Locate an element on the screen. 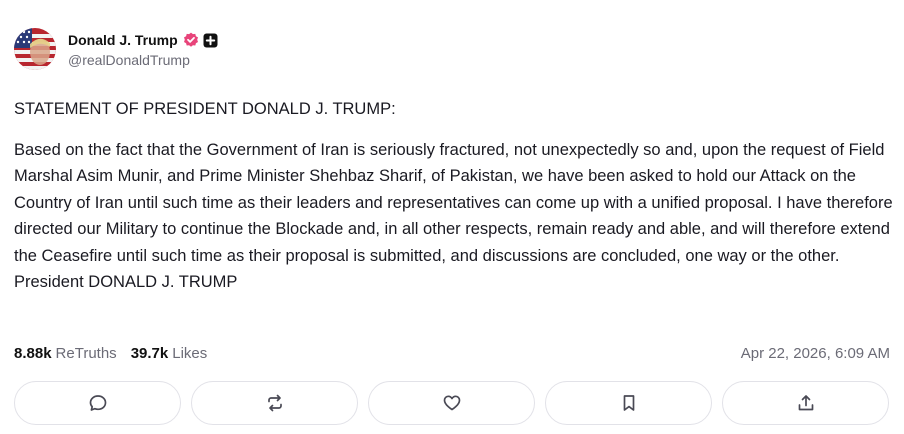  name-row: Donald J. Trump is located at coordinates (143, 40).